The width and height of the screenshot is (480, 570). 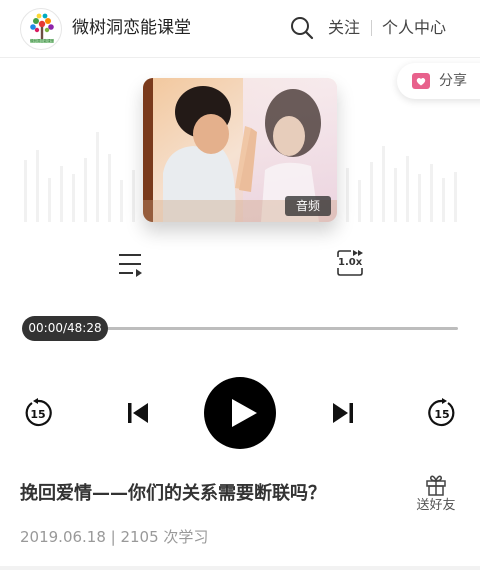 I want to click on app-logo: 微树洞恋能课堂, so click(x=41, y=29).